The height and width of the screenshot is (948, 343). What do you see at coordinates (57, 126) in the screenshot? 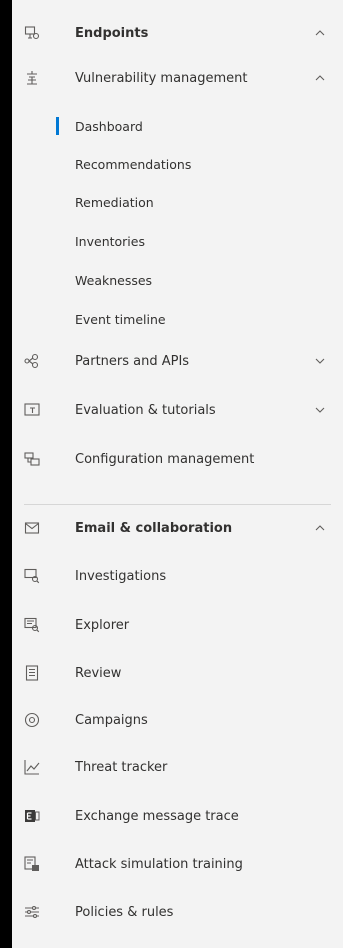
I see `active-indicator` at bounding box center [57, 126].